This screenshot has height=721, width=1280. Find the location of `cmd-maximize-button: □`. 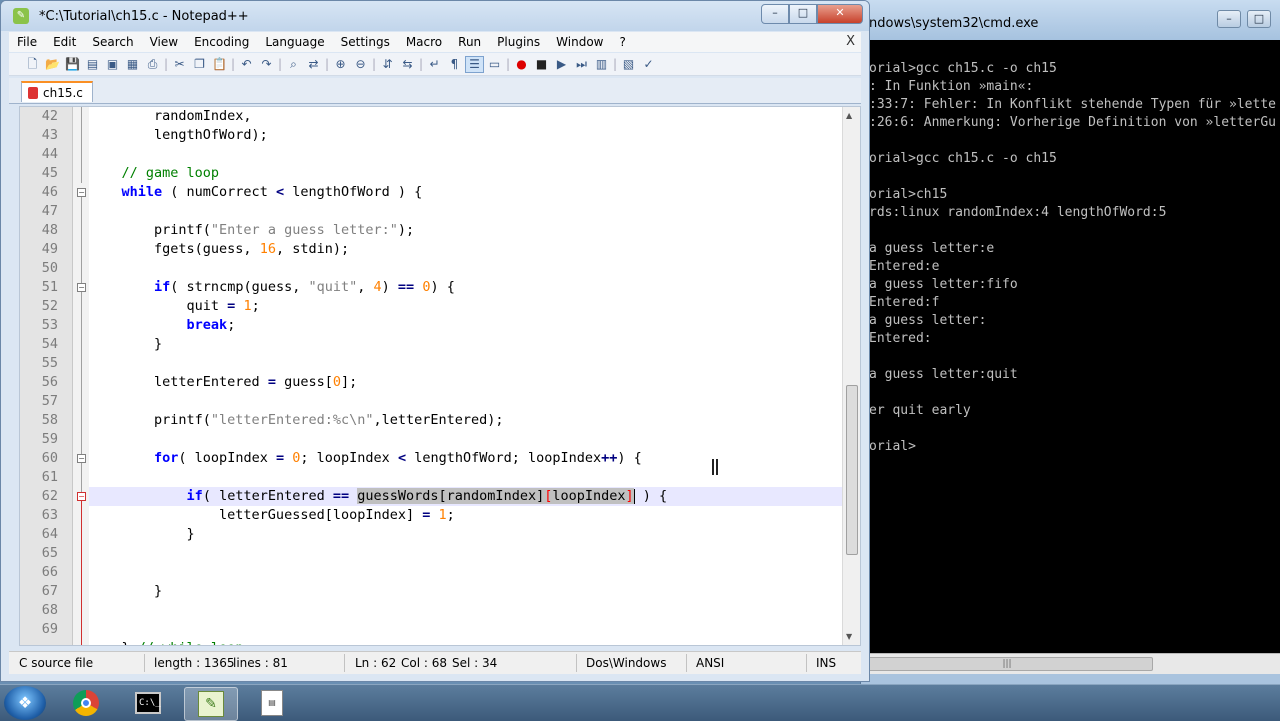

cmd-maximize-button: □ is located at coordinates (1259, 19).